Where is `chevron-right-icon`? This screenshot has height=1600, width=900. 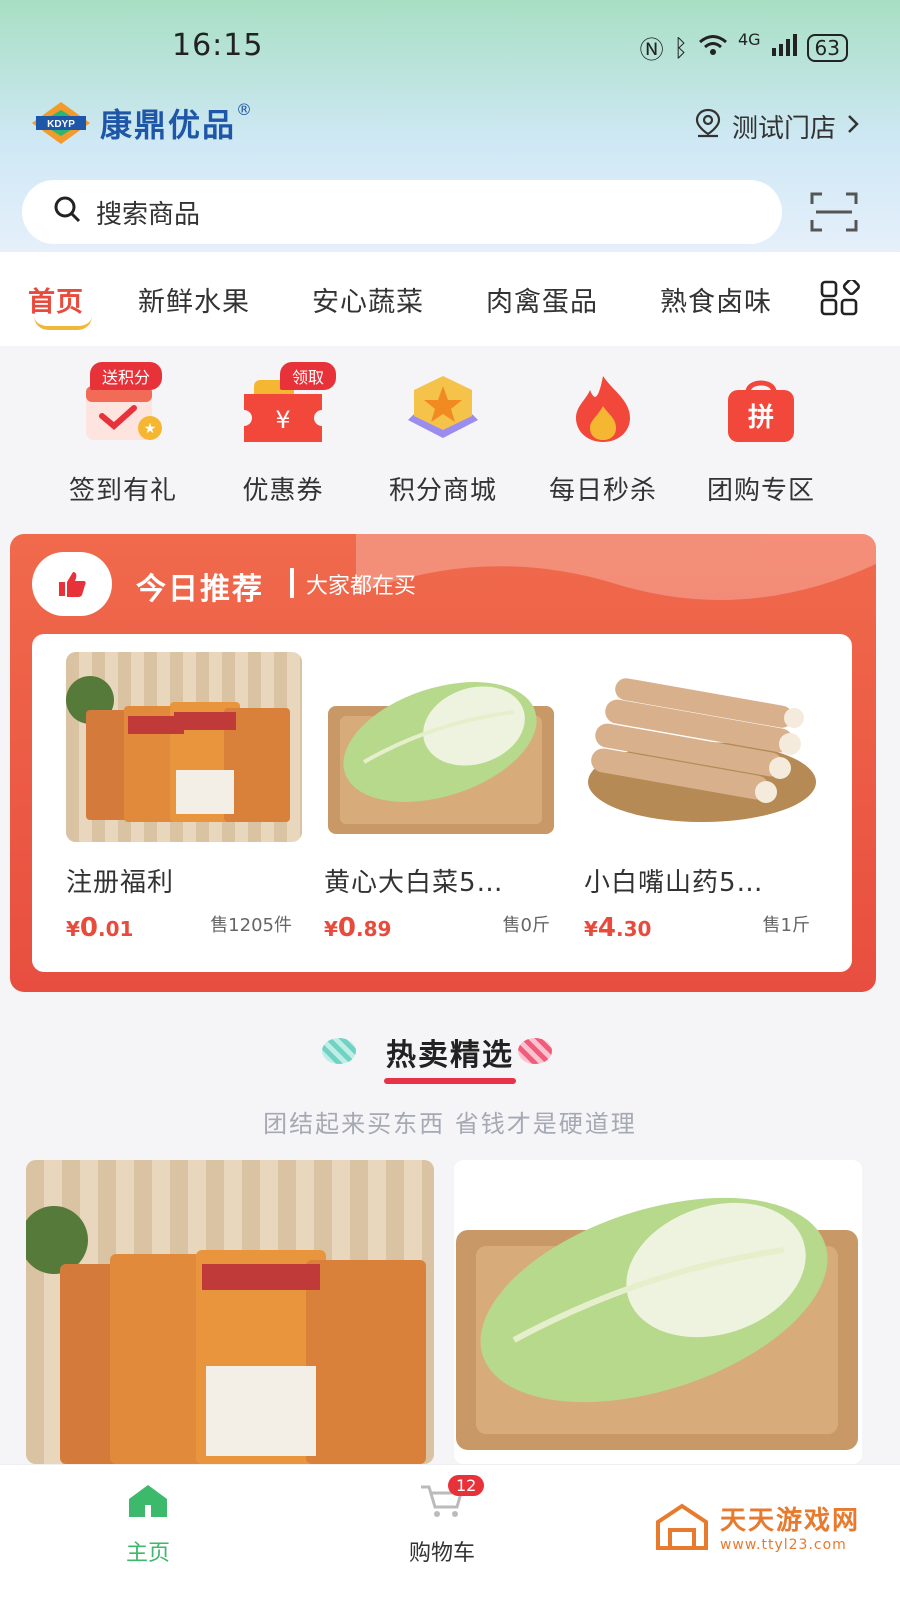
chevron-right-icon is located at coordinates (853, 127).